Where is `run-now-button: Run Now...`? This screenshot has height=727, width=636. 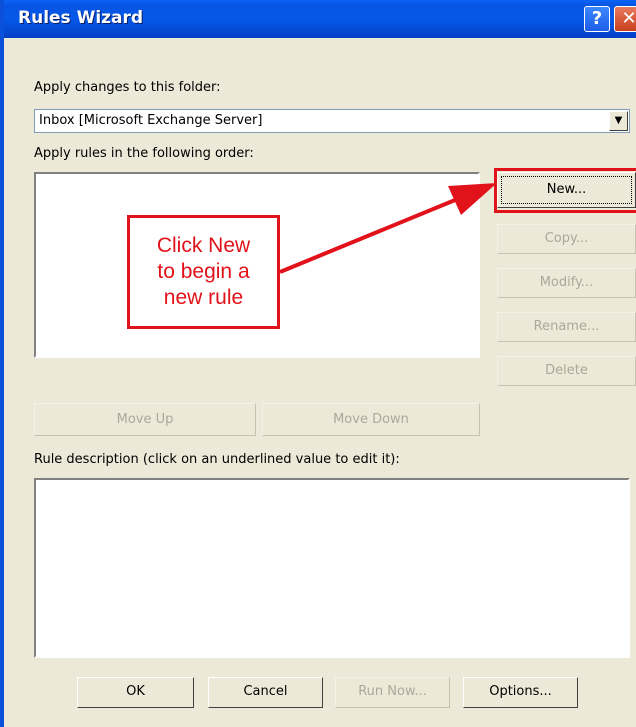 run-now-button: Run Now... is located at coordinates (392, 692).